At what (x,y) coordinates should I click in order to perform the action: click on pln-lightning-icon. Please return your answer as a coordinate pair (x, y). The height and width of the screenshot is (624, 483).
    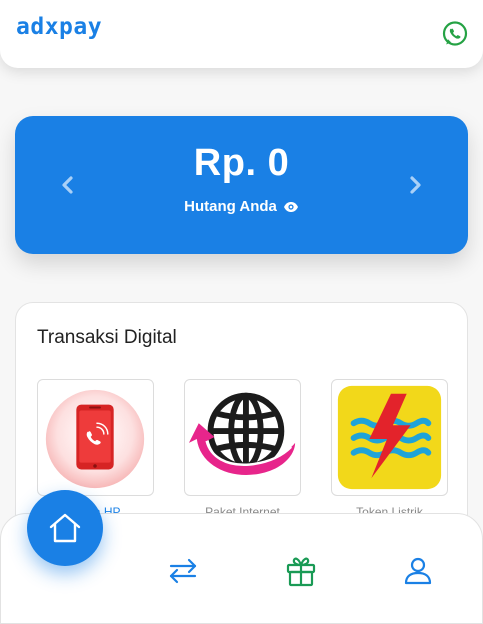
    Looking at the image, I should click on (389, 437).